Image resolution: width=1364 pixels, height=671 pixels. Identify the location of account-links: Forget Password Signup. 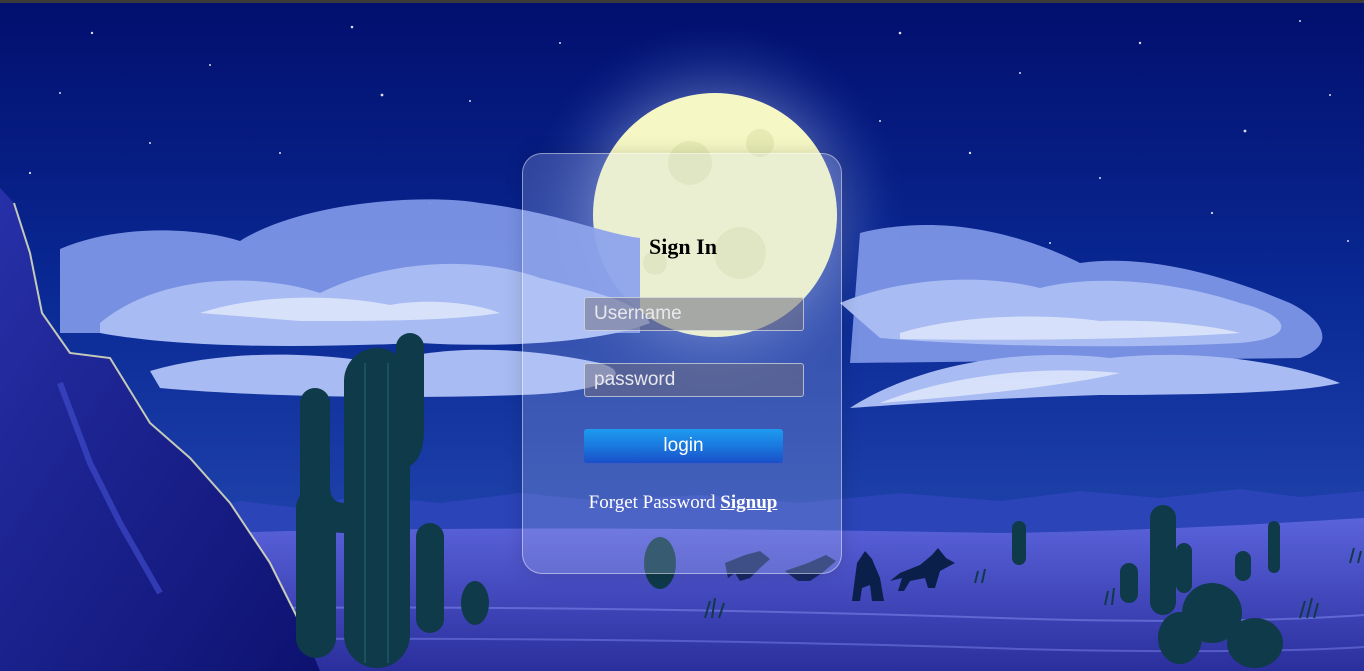
(683, 503).